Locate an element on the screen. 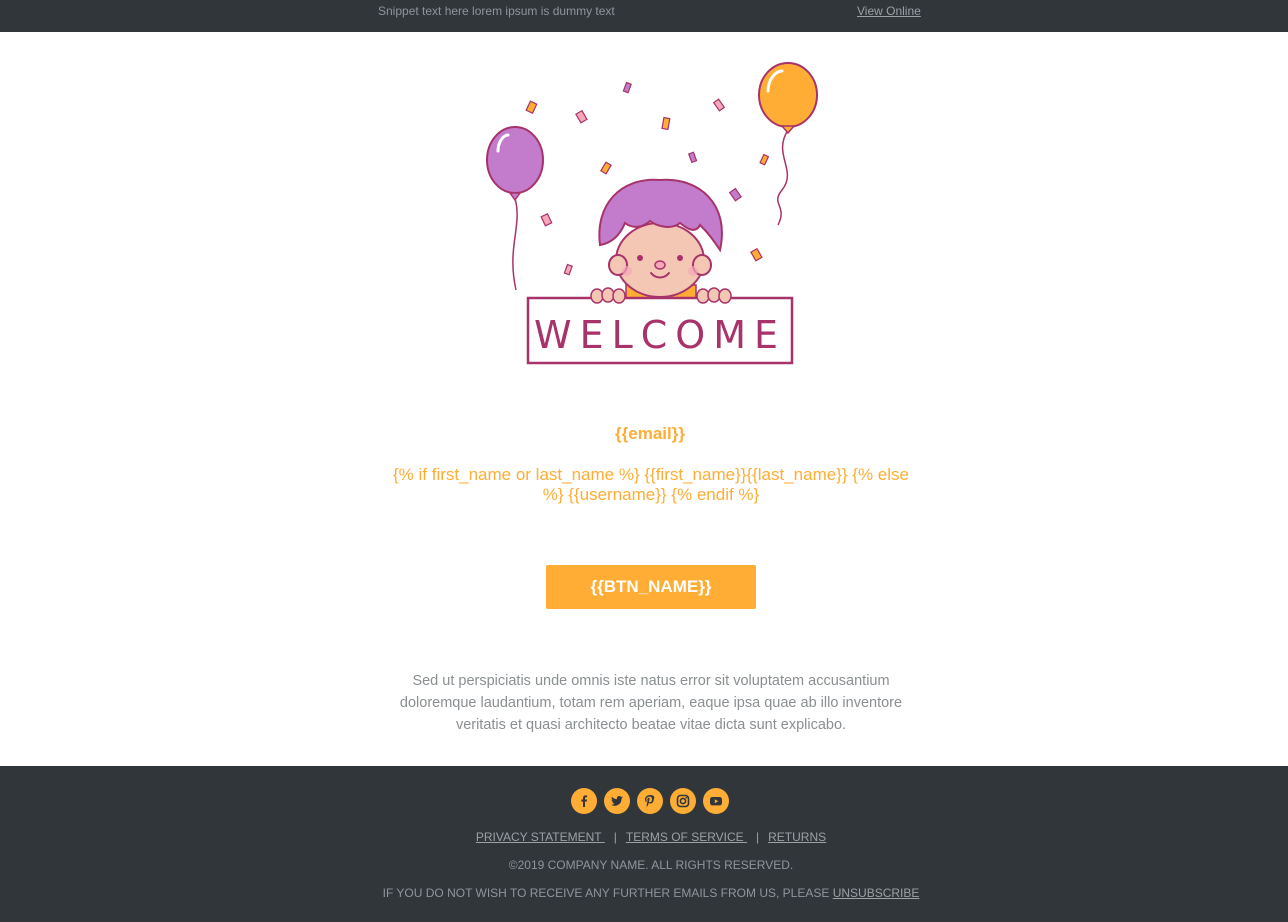  terms-of-service-link: TERMS OF SERVICE is located at coordinates (686, 837).